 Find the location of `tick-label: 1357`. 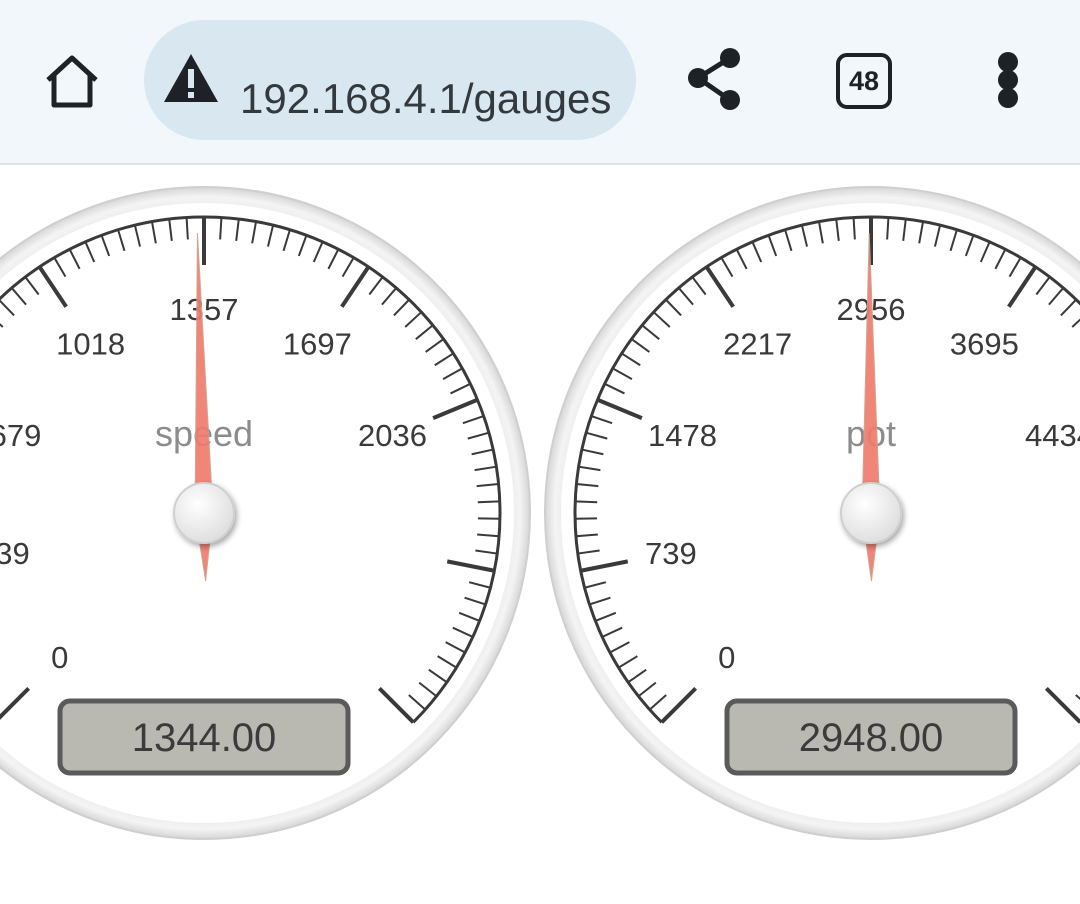

tick-label: 1357 is located at coordinates (204, 309).